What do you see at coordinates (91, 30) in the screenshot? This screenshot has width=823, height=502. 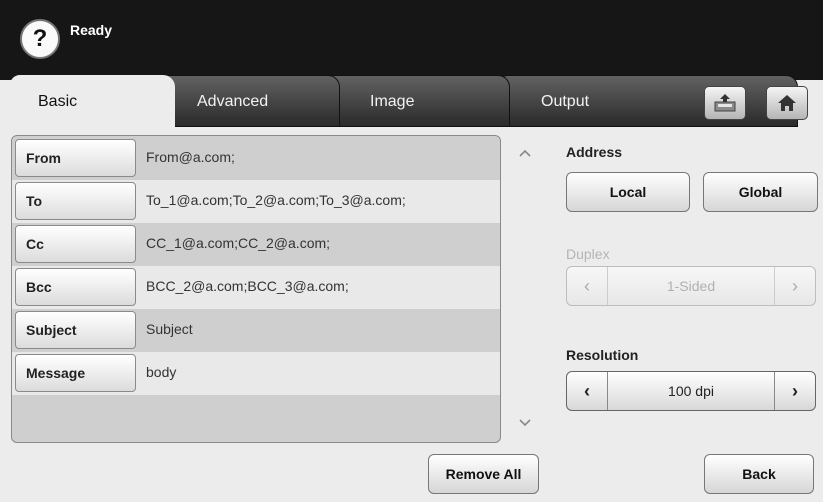 I see `status-text: Ready` at bounding box center [91, 30].